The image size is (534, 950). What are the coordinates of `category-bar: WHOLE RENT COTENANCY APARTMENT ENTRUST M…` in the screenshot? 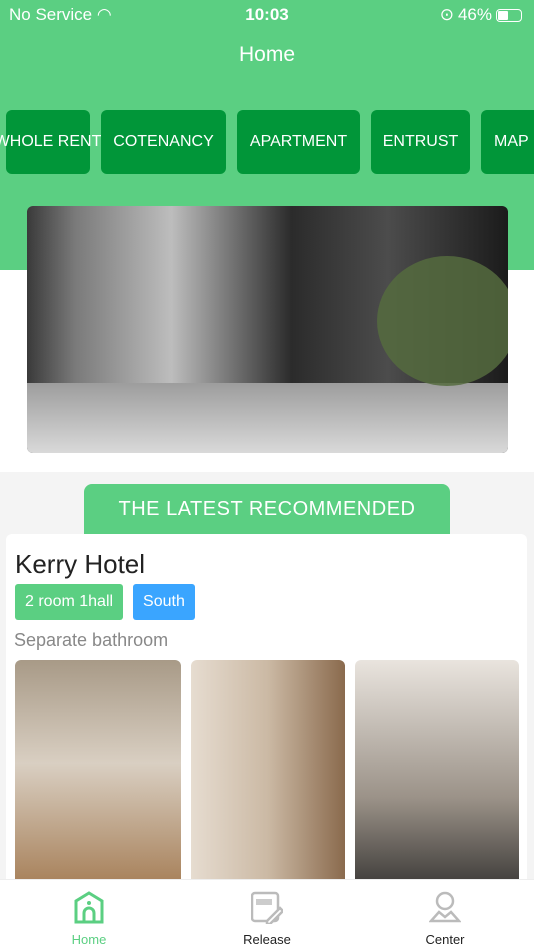 It's located at (267, 142).